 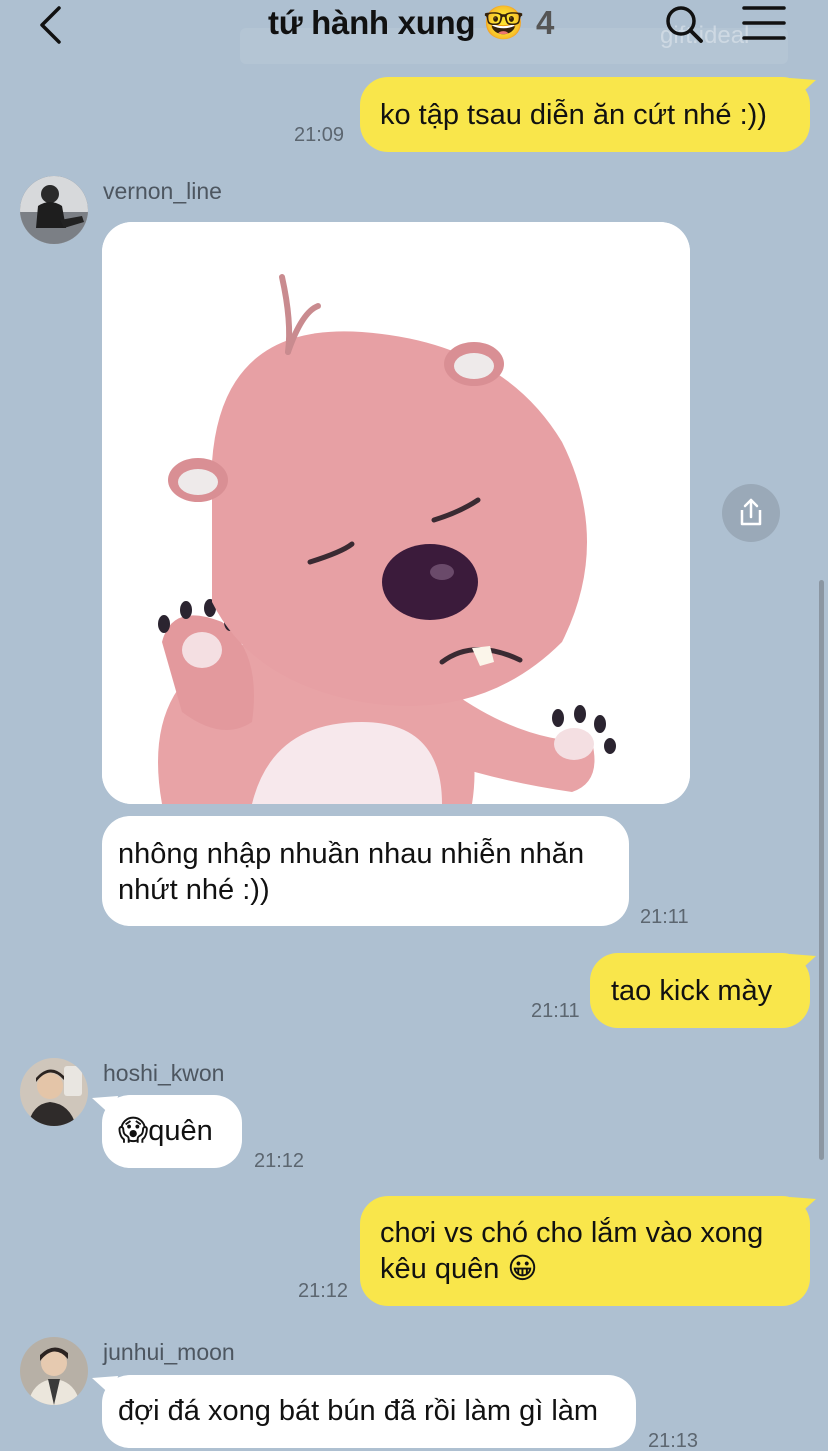 I want to click on message-text: ko tập tsau diễn ăn cứt nhé :)), so click(x=573, y=115).